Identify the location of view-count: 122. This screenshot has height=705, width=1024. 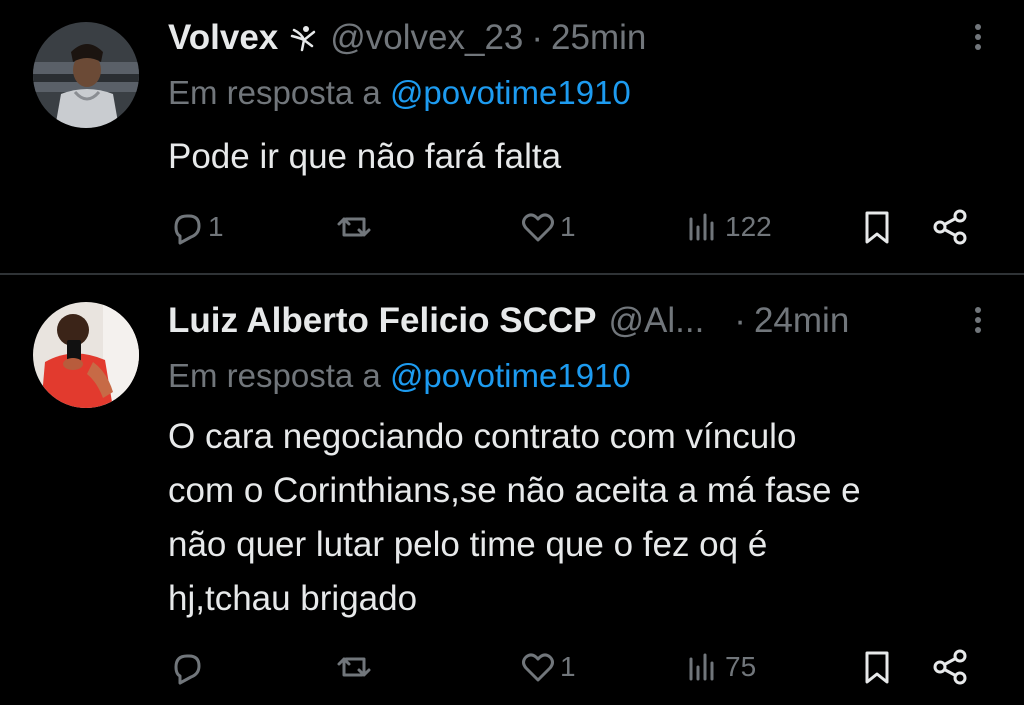
(748, 226).